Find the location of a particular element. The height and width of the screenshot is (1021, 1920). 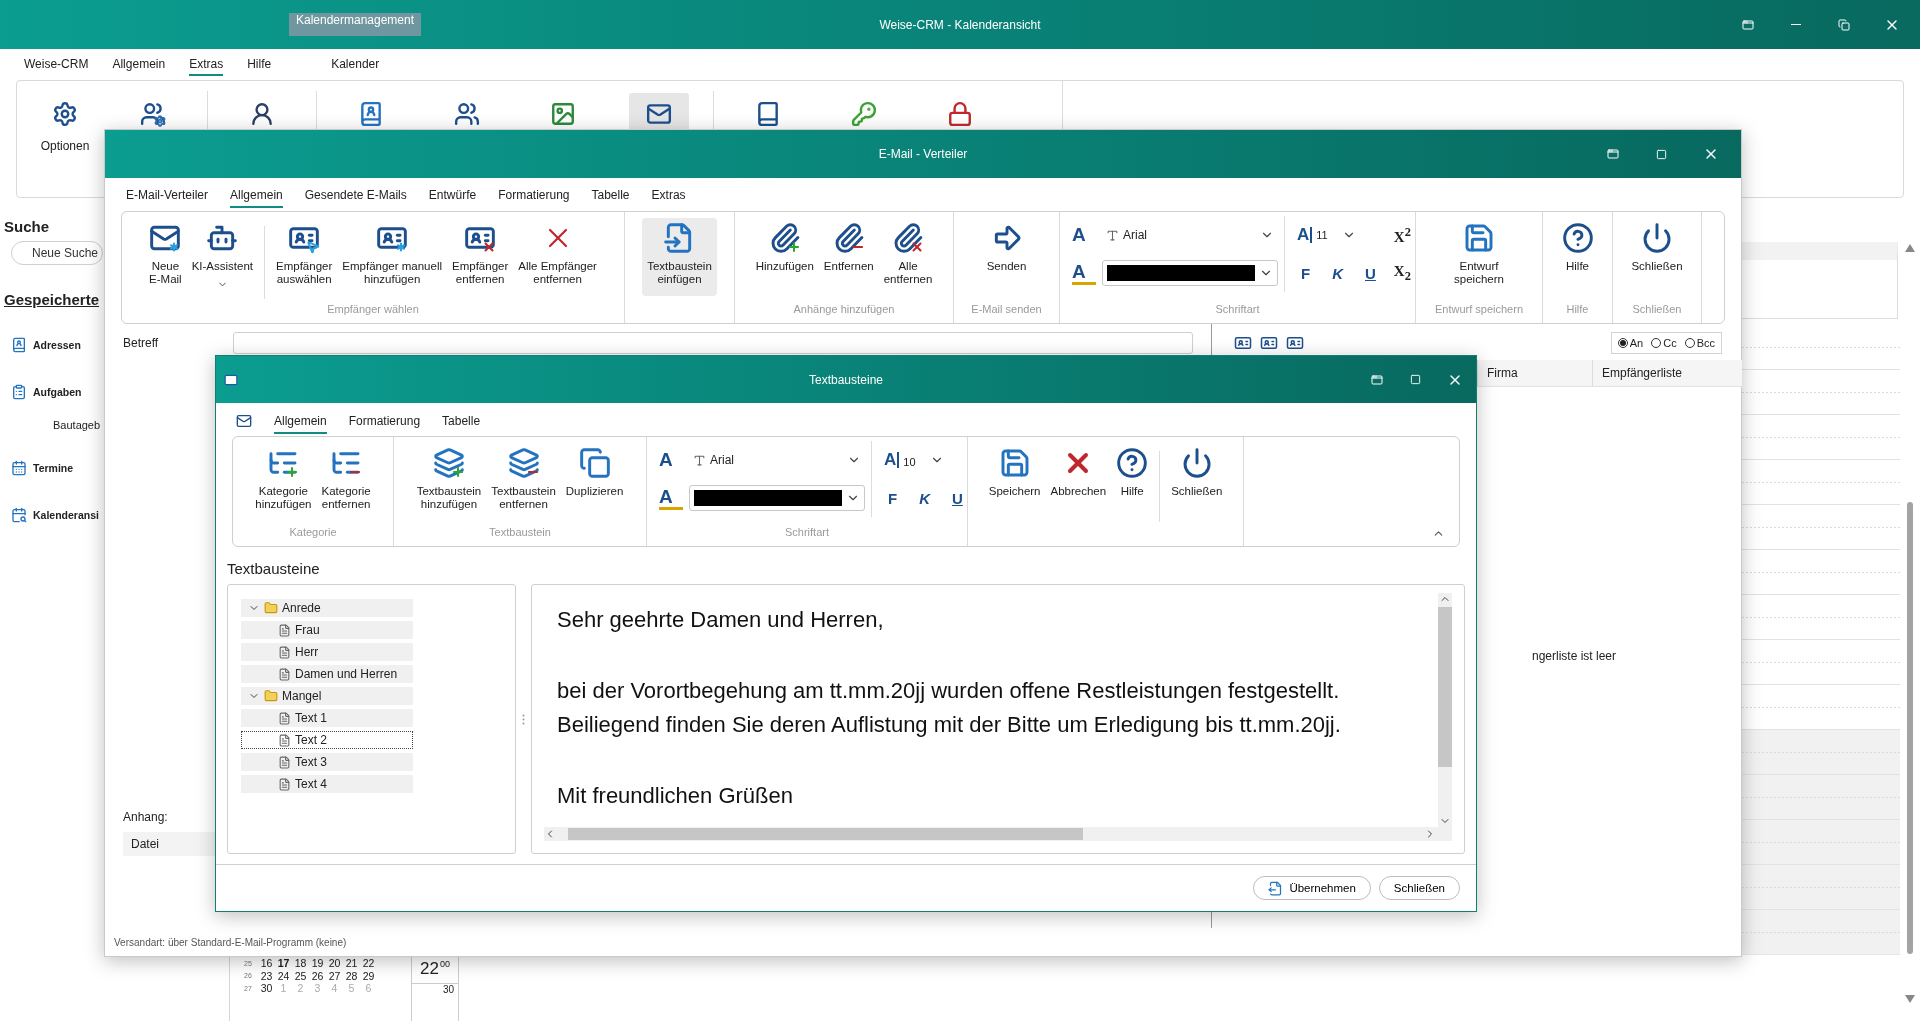

options-button: Optionen is located at coordinates (65, 128).